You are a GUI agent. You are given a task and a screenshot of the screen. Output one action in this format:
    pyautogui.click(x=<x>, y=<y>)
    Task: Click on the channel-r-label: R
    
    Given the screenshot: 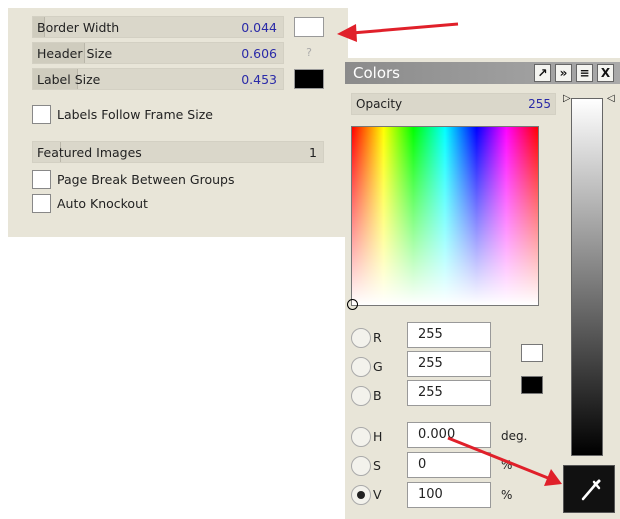 What is the action you would take?
    pyautogui.click(x=377, y=337)
    